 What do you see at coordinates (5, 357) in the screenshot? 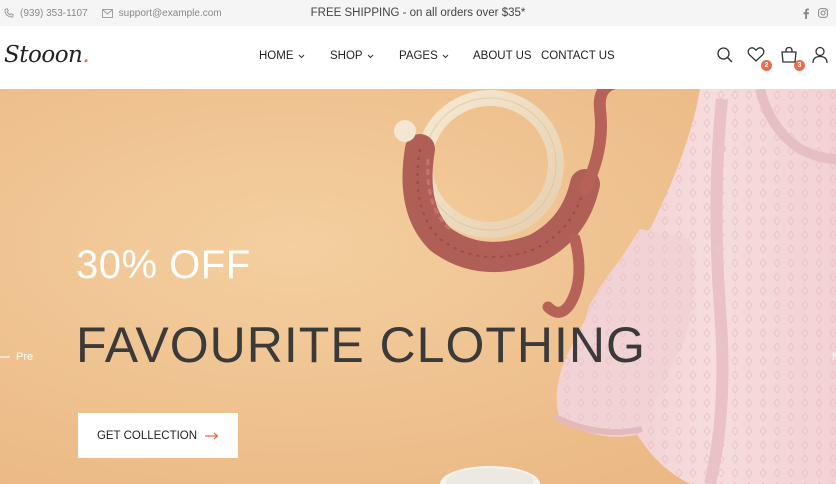
I see `arrow-left-icon` at bounding box center [5, 357].